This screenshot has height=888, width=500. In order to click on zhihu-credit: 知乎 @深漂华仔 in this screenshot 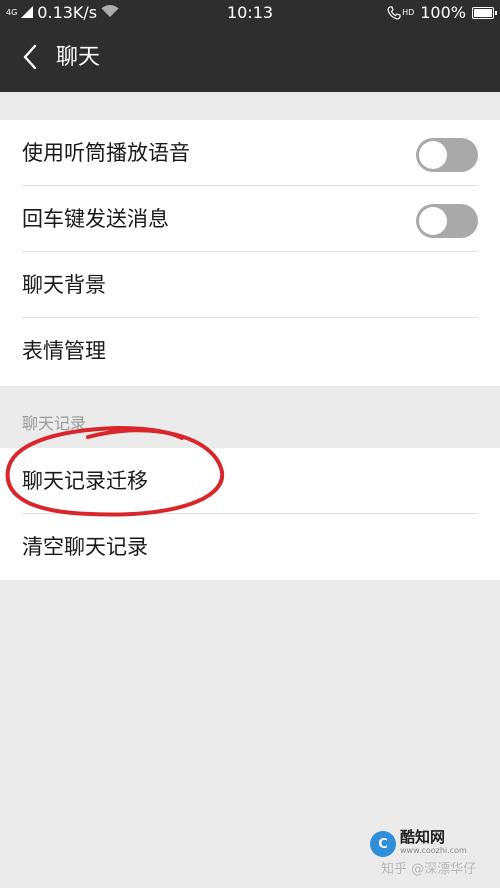, I will do `click(429, 869)`.